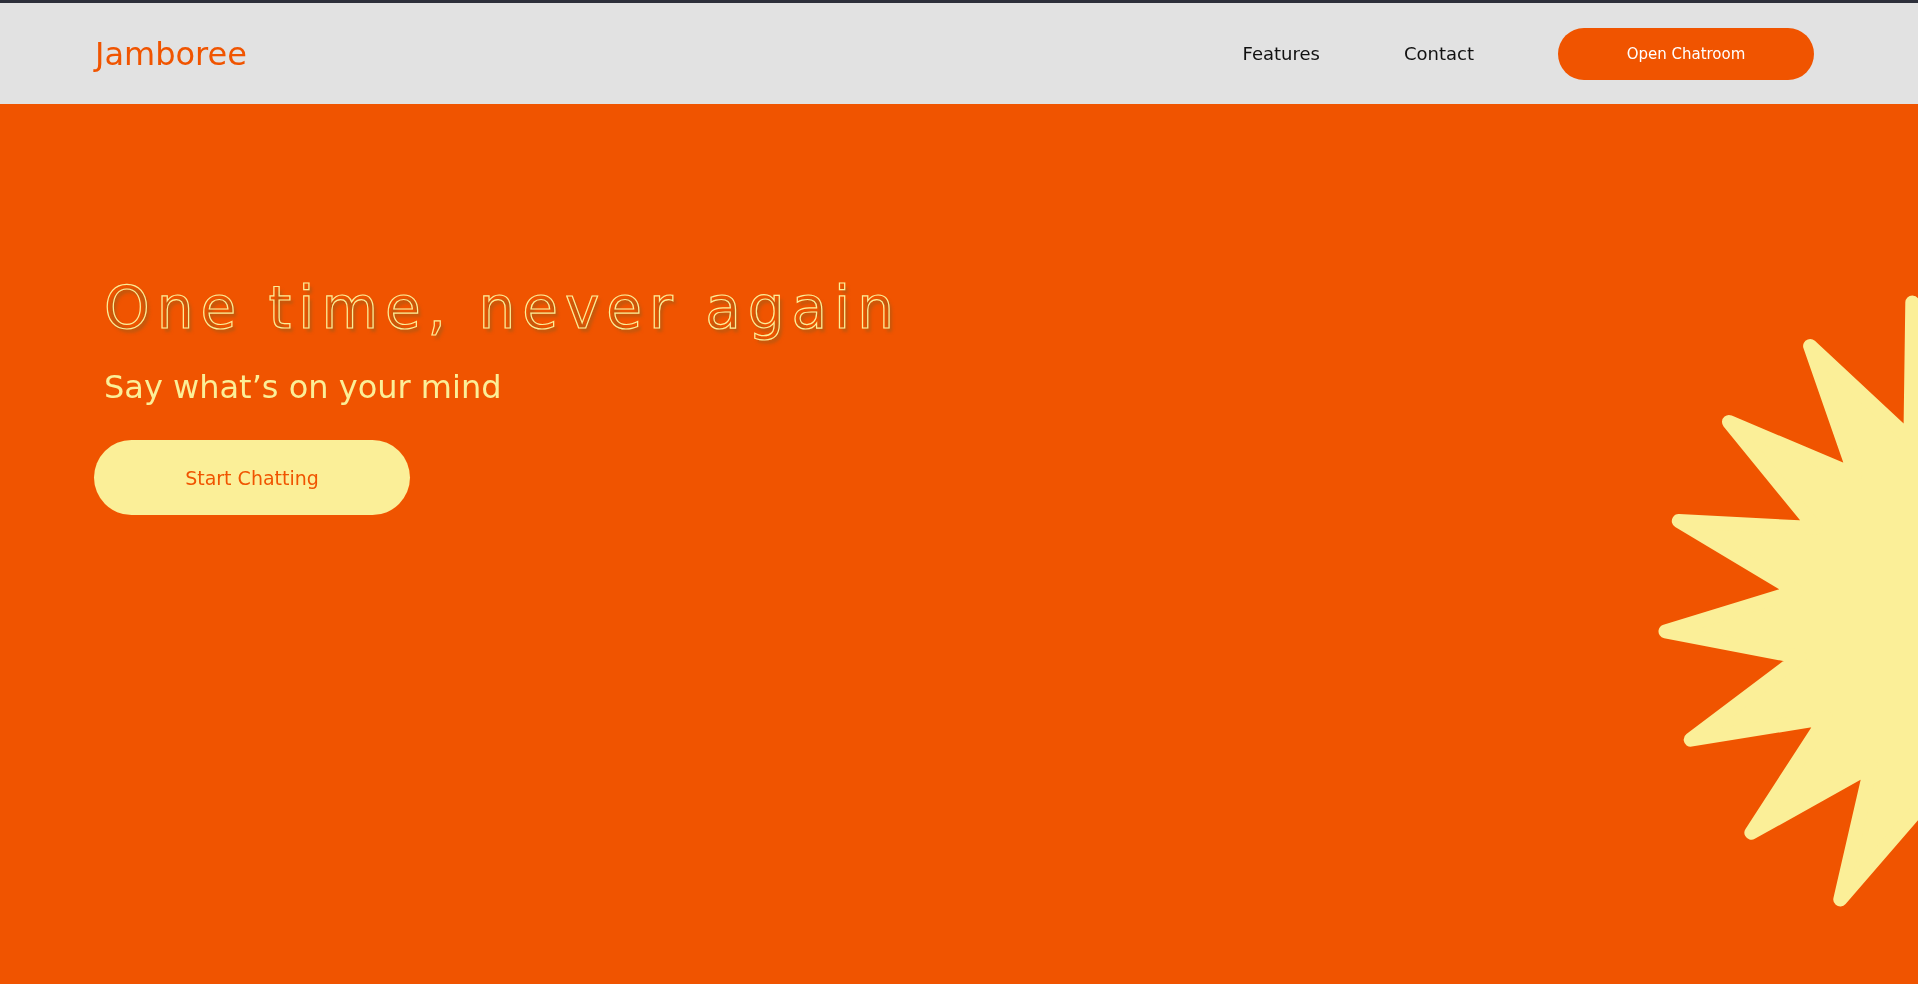  What do you see at coordinates (252, 477) in the screenshot?
I see `start-chatting-button: Start Chatting` at bounding box center [252, 477].